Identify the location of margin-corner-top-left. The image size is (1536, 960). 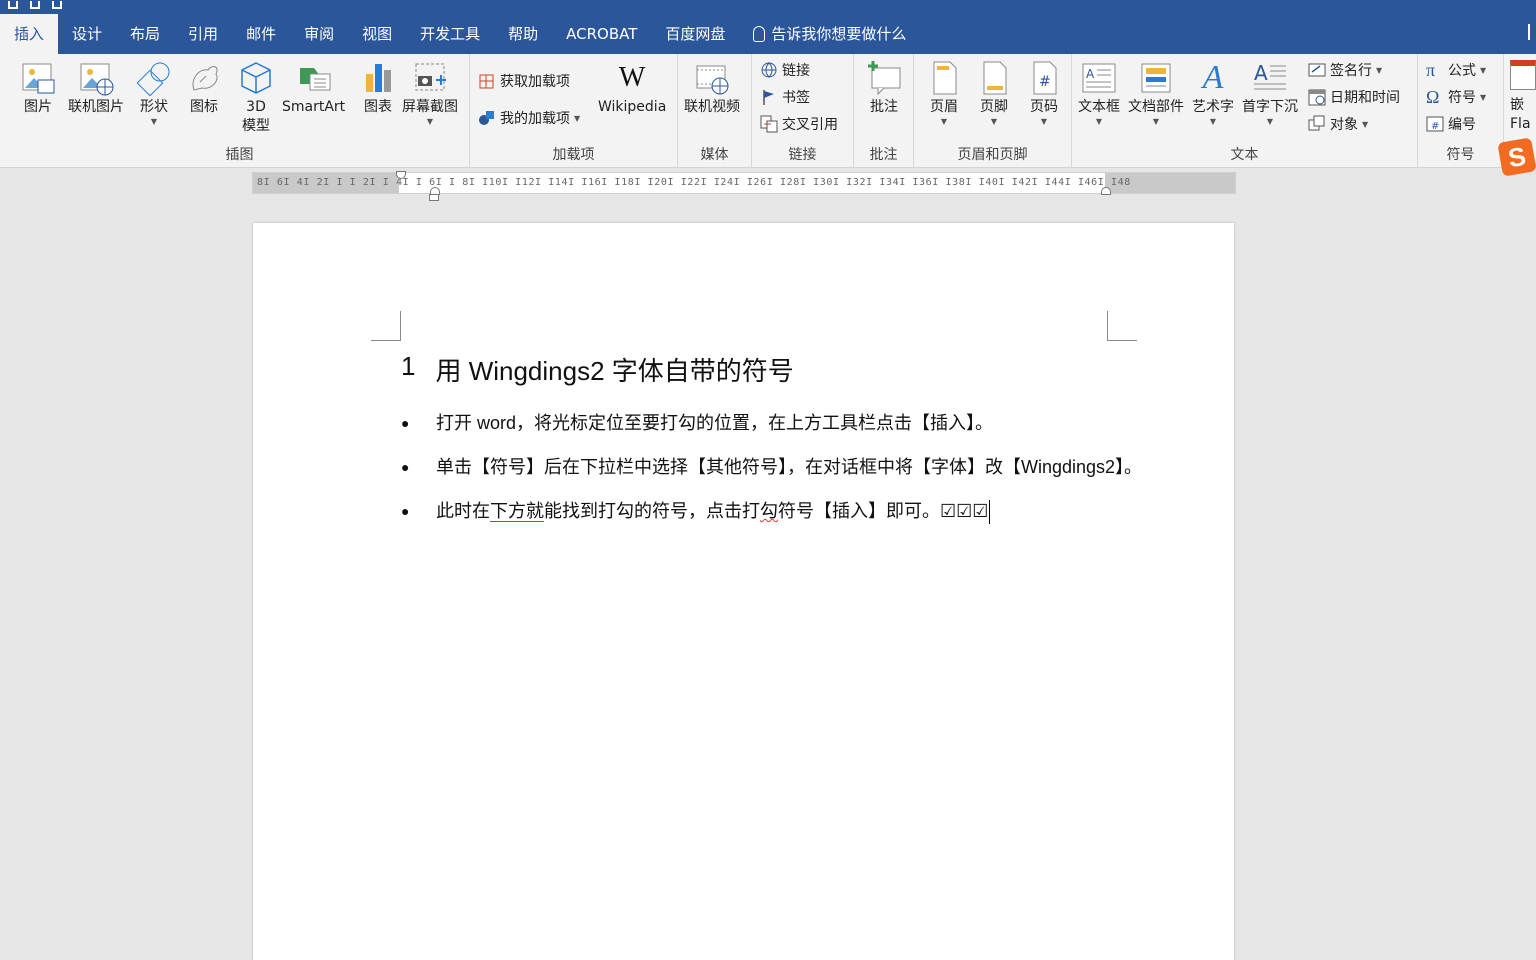
(386, 326).